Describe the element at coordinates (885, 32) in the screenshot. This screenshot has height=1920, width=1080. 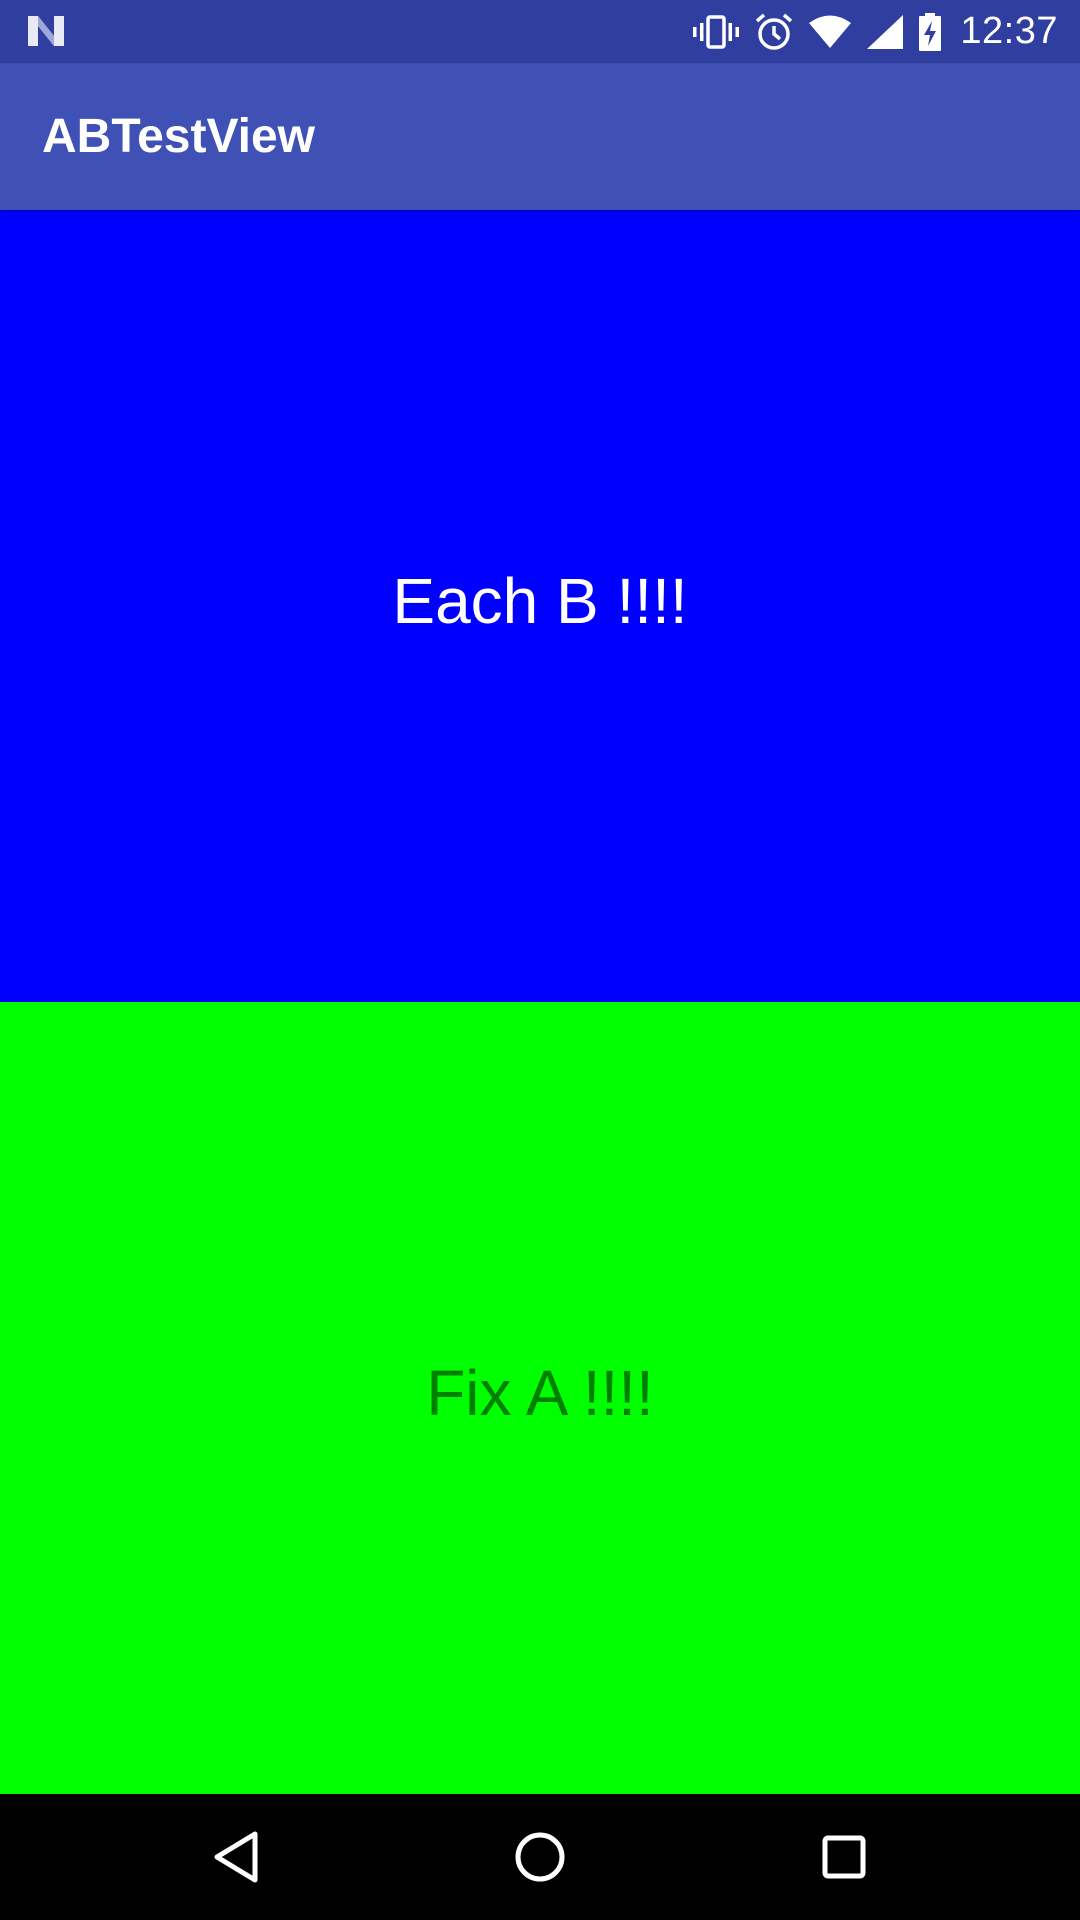
I see `signal-icon` at that location.